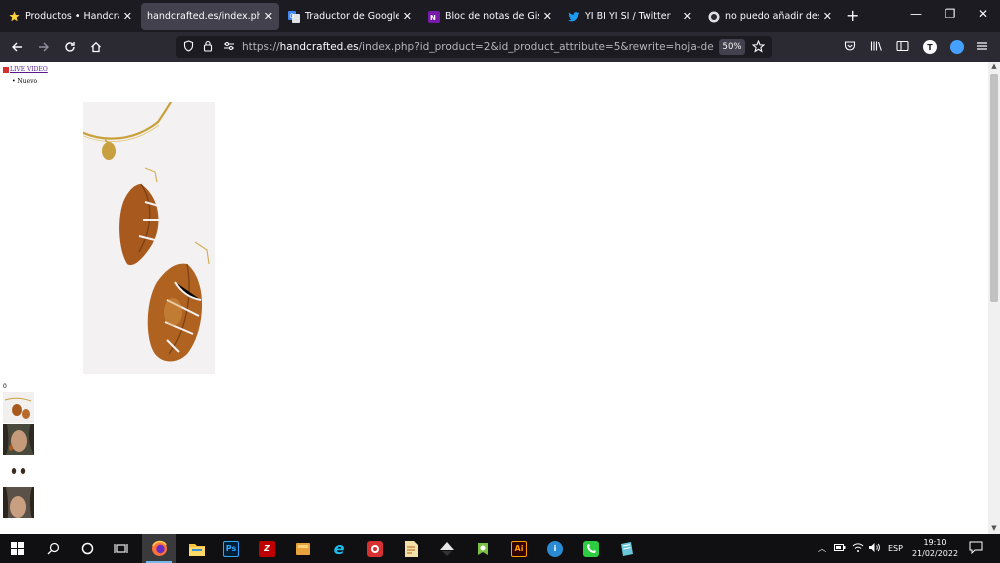  I want to click on forward-arrow-icon, so click(44, 47).